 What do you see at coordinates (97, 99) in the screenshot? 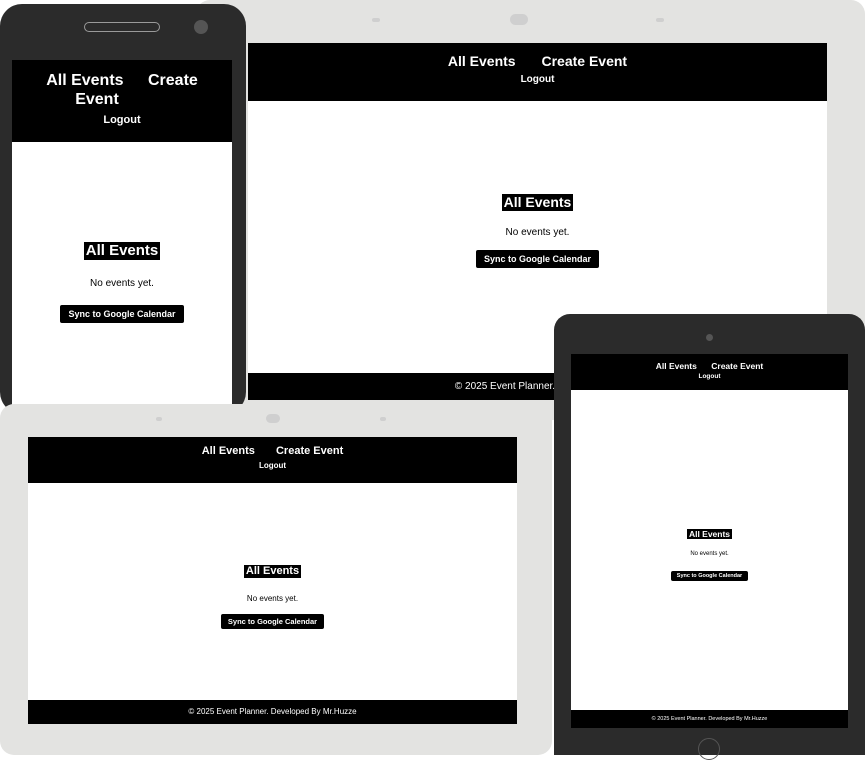
I see `nav-create-event-link-wrap: Event` at bounding box center [97, 99].